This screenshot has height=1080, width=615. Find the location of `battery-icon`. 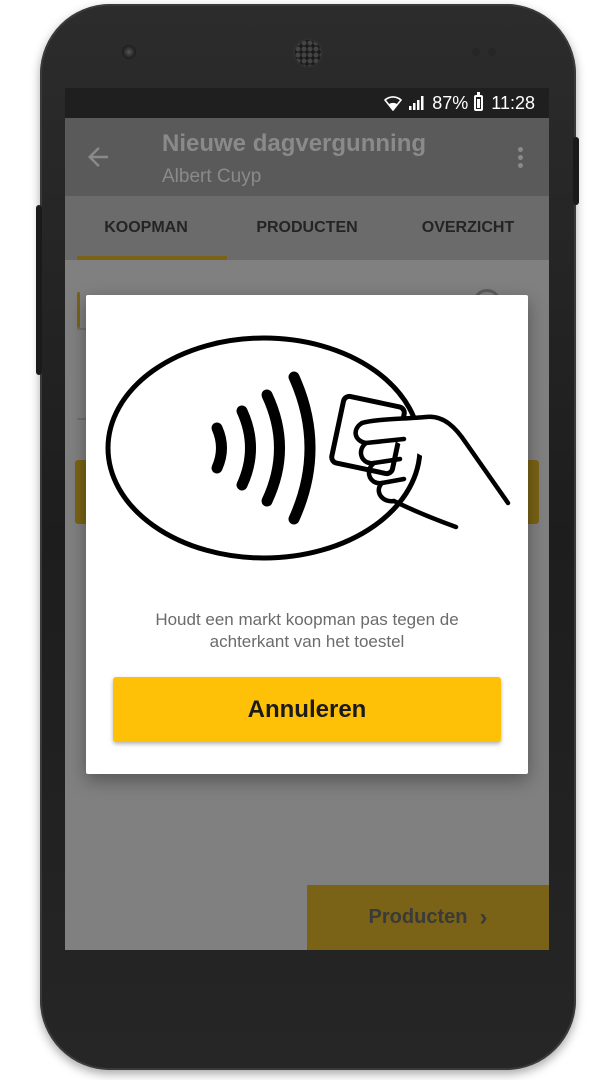

battery-icon is located at coordinates (479, 101).